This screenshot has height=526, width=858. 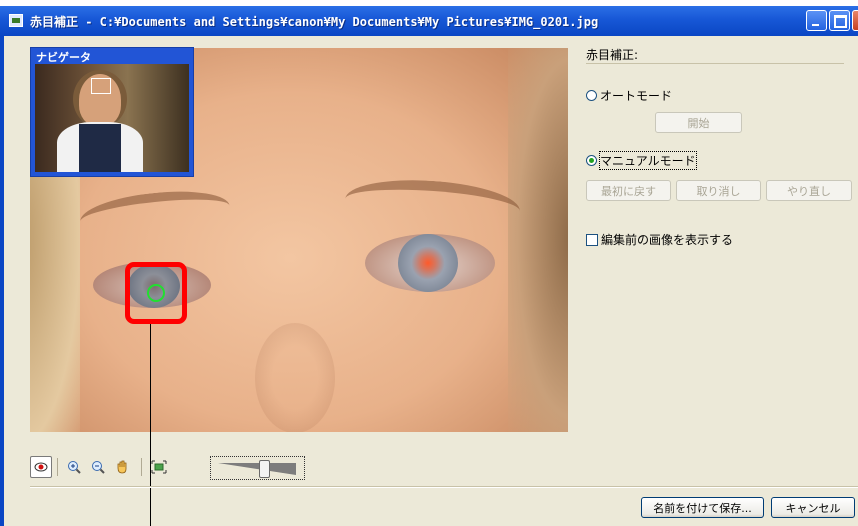 I want to click on zoom-in-icon, so click(x=74, y=467).